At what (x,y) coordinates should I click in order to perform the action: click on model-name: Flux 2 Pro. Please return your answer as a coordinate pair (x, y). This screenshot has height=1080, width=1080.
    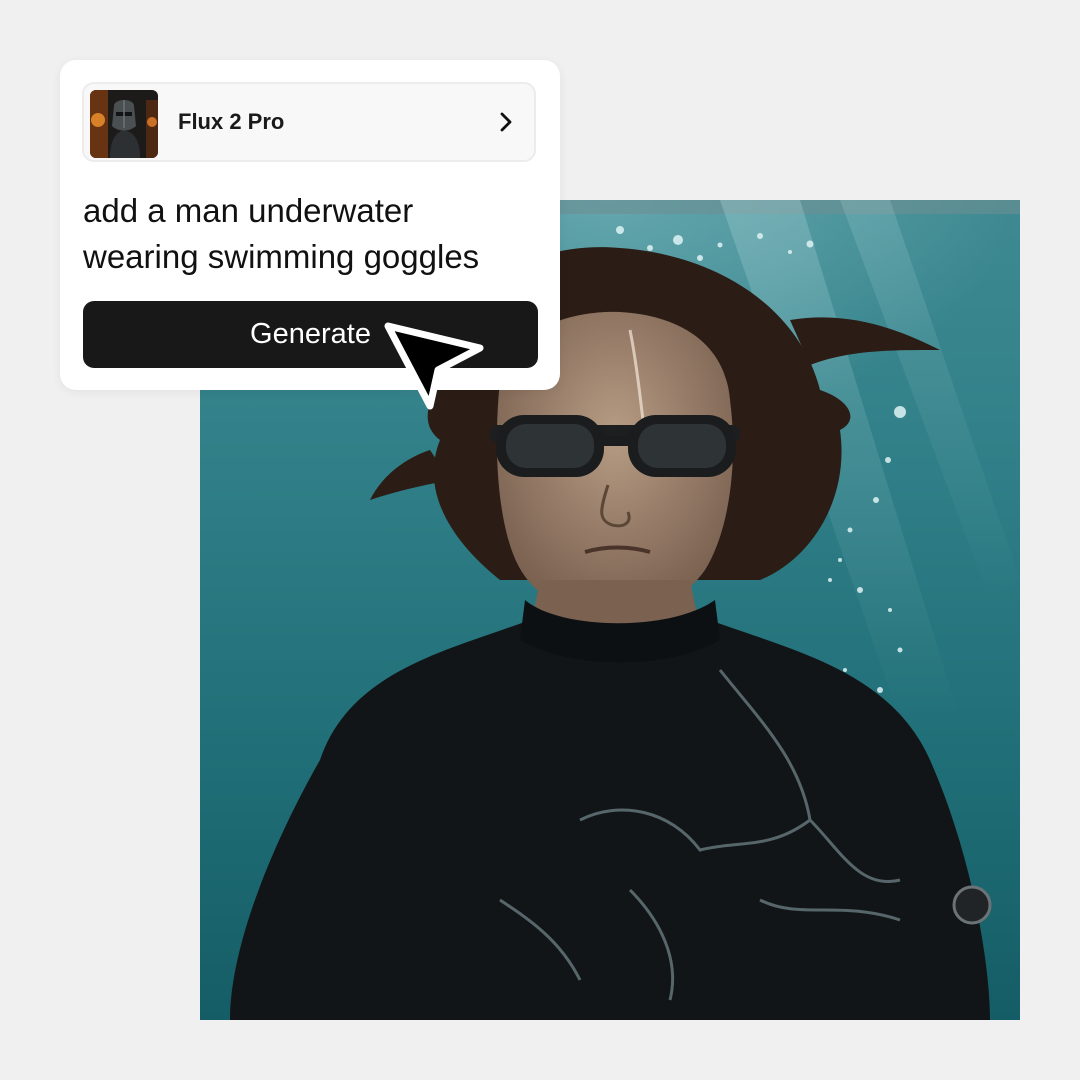
    Looking at the image, I should click on (231, 121).